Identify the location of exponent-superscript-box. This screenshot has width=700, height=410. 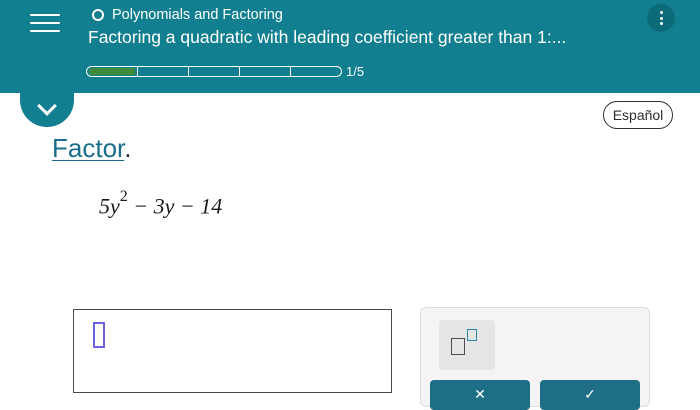
(472, 335).